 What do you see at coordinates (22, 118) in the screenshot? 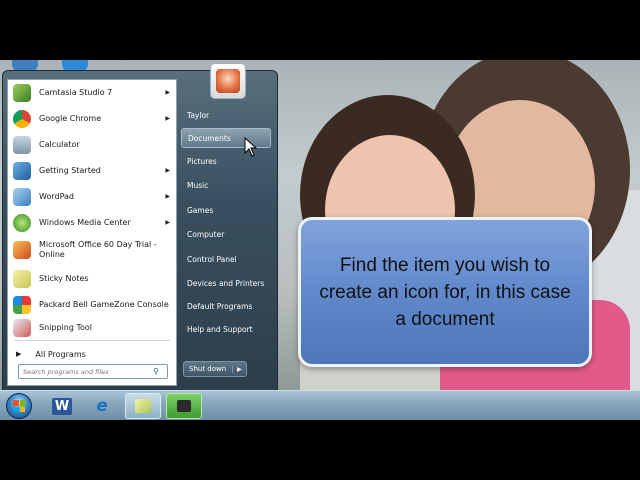
I see `chrome-icon` at bounding box center [22, 118].